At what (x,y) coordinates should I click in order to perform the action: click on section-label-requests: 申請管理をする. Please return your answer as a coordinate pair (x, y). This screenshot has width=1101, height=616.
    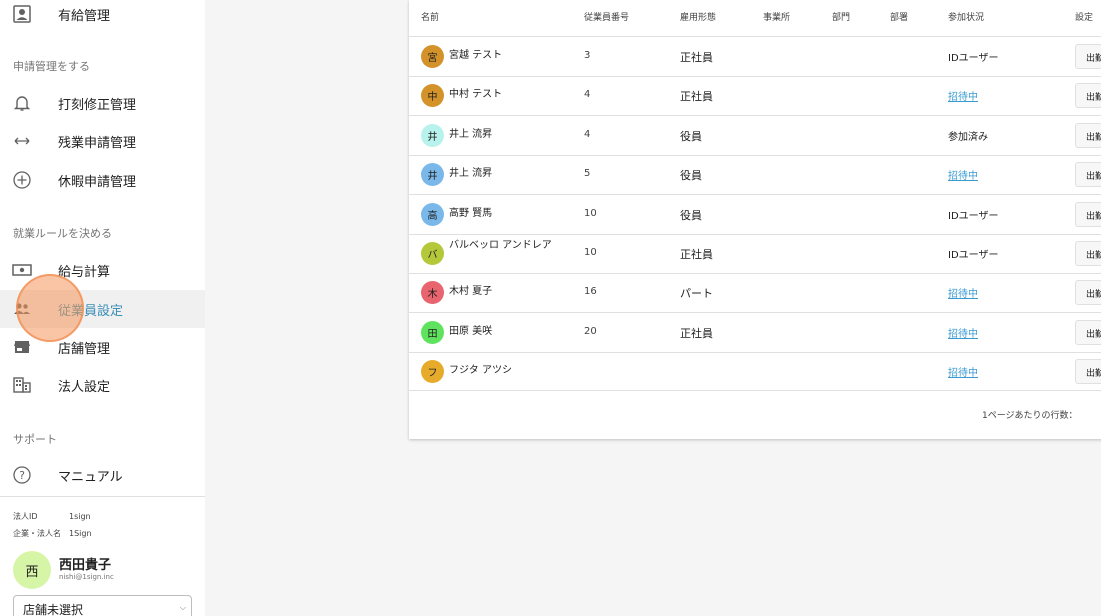
    Looking at the image, I should click on (51, 66).